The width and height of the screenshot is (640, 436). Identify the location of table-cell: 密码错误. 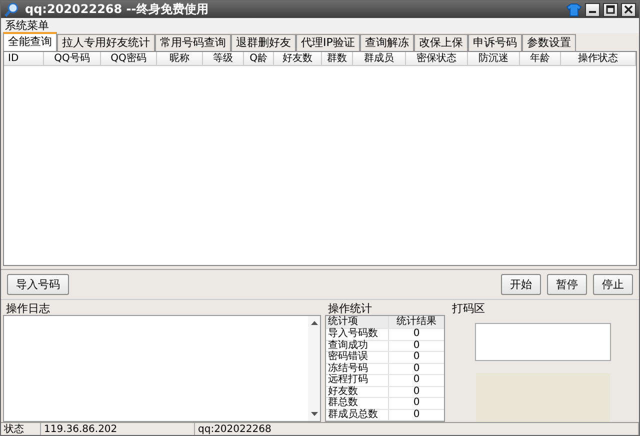
(357, 357).